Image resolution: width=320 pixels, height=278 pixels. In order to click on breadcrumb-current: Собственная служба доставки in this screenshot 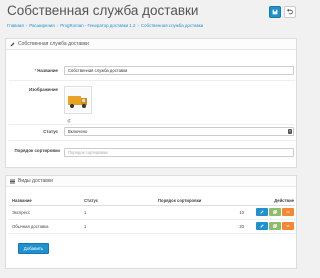, I will do `click(172, 25)`.